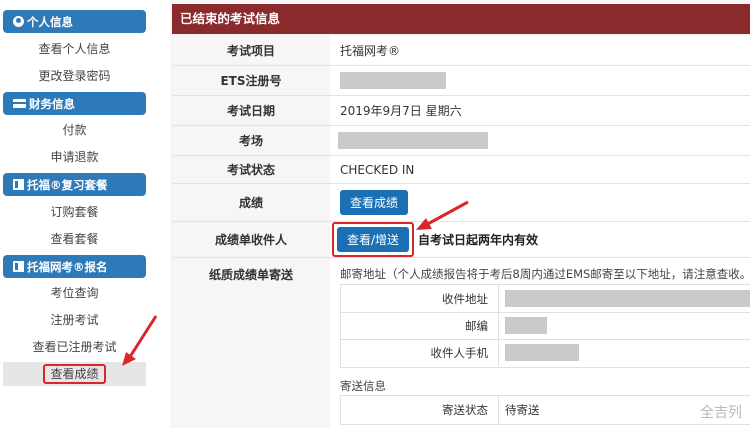 Image resolution: width=750 pixels, height=428 pixels. Describe the element at coordinates (420, 298) in the screenshot. I see `field-label: 收件地址` at that location.